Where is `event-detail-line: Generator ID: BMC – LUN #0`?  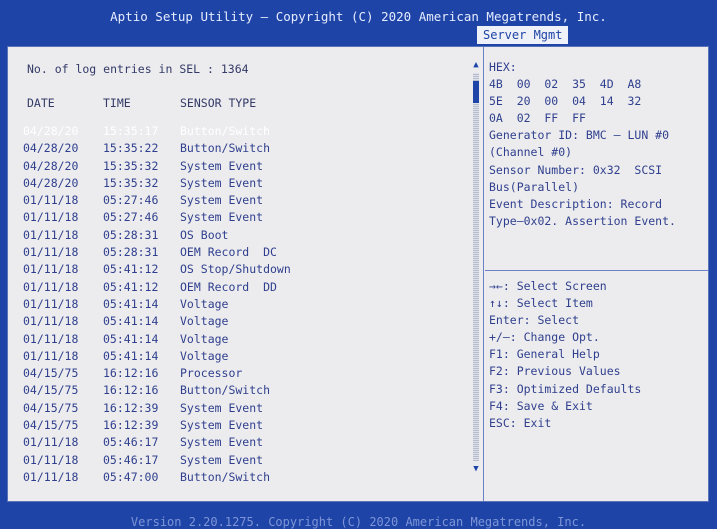 event-detail-line: Generator ID: BMC – LUN #0 is located at coordinates (579, 135).